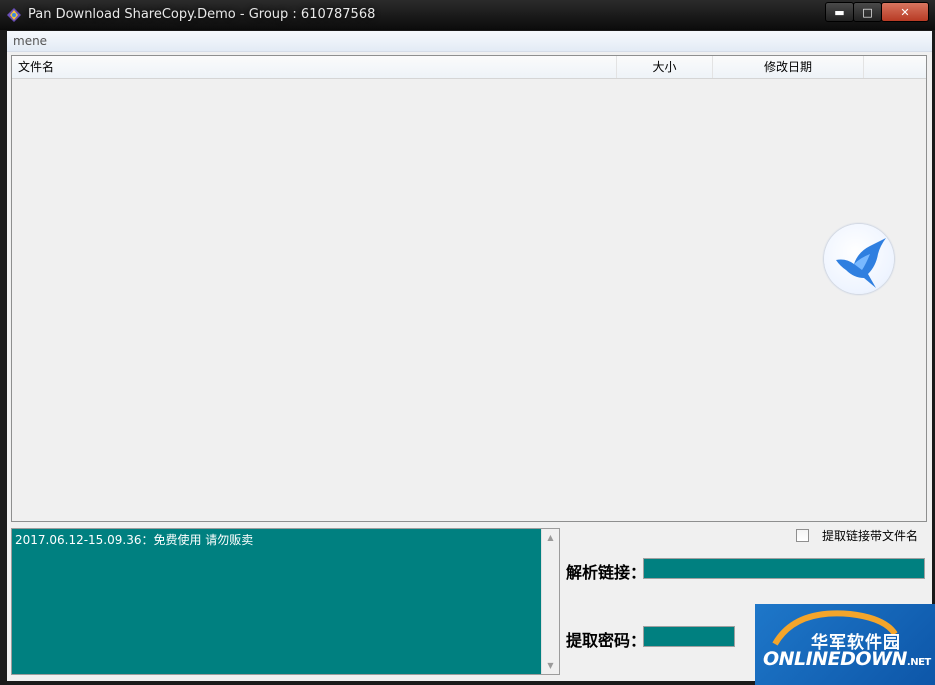  What do you see at coordinates (606, 640) in the screenshot?
I see `extract-code-label: 提取密码：` at bounding box center [606, 640].